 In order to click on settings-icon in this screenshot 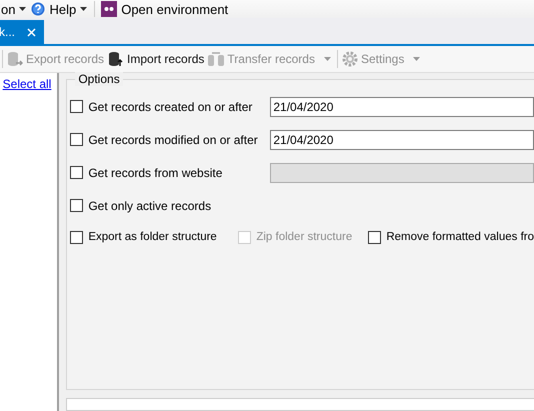, I will do `click(350, 59)`.